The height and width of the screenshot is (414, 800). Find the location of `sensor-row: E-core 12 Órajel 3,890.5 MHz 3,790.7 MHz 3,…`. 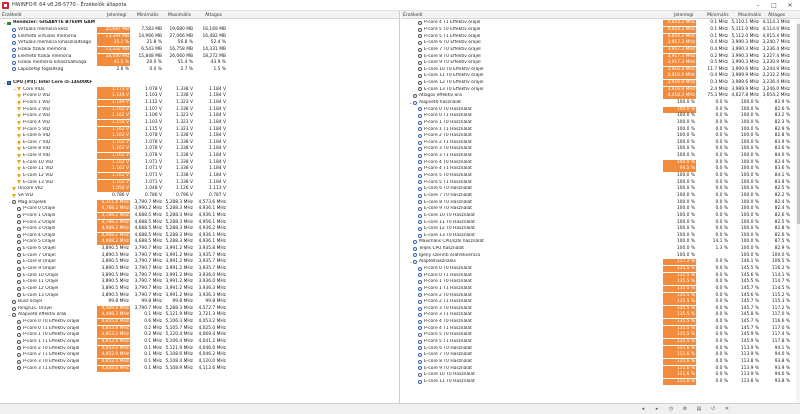

sensor-row: E-core 12 Órajel 3,890.5 MHz 3,790.7 MHz 3,… is located at coordinates (199, 289).